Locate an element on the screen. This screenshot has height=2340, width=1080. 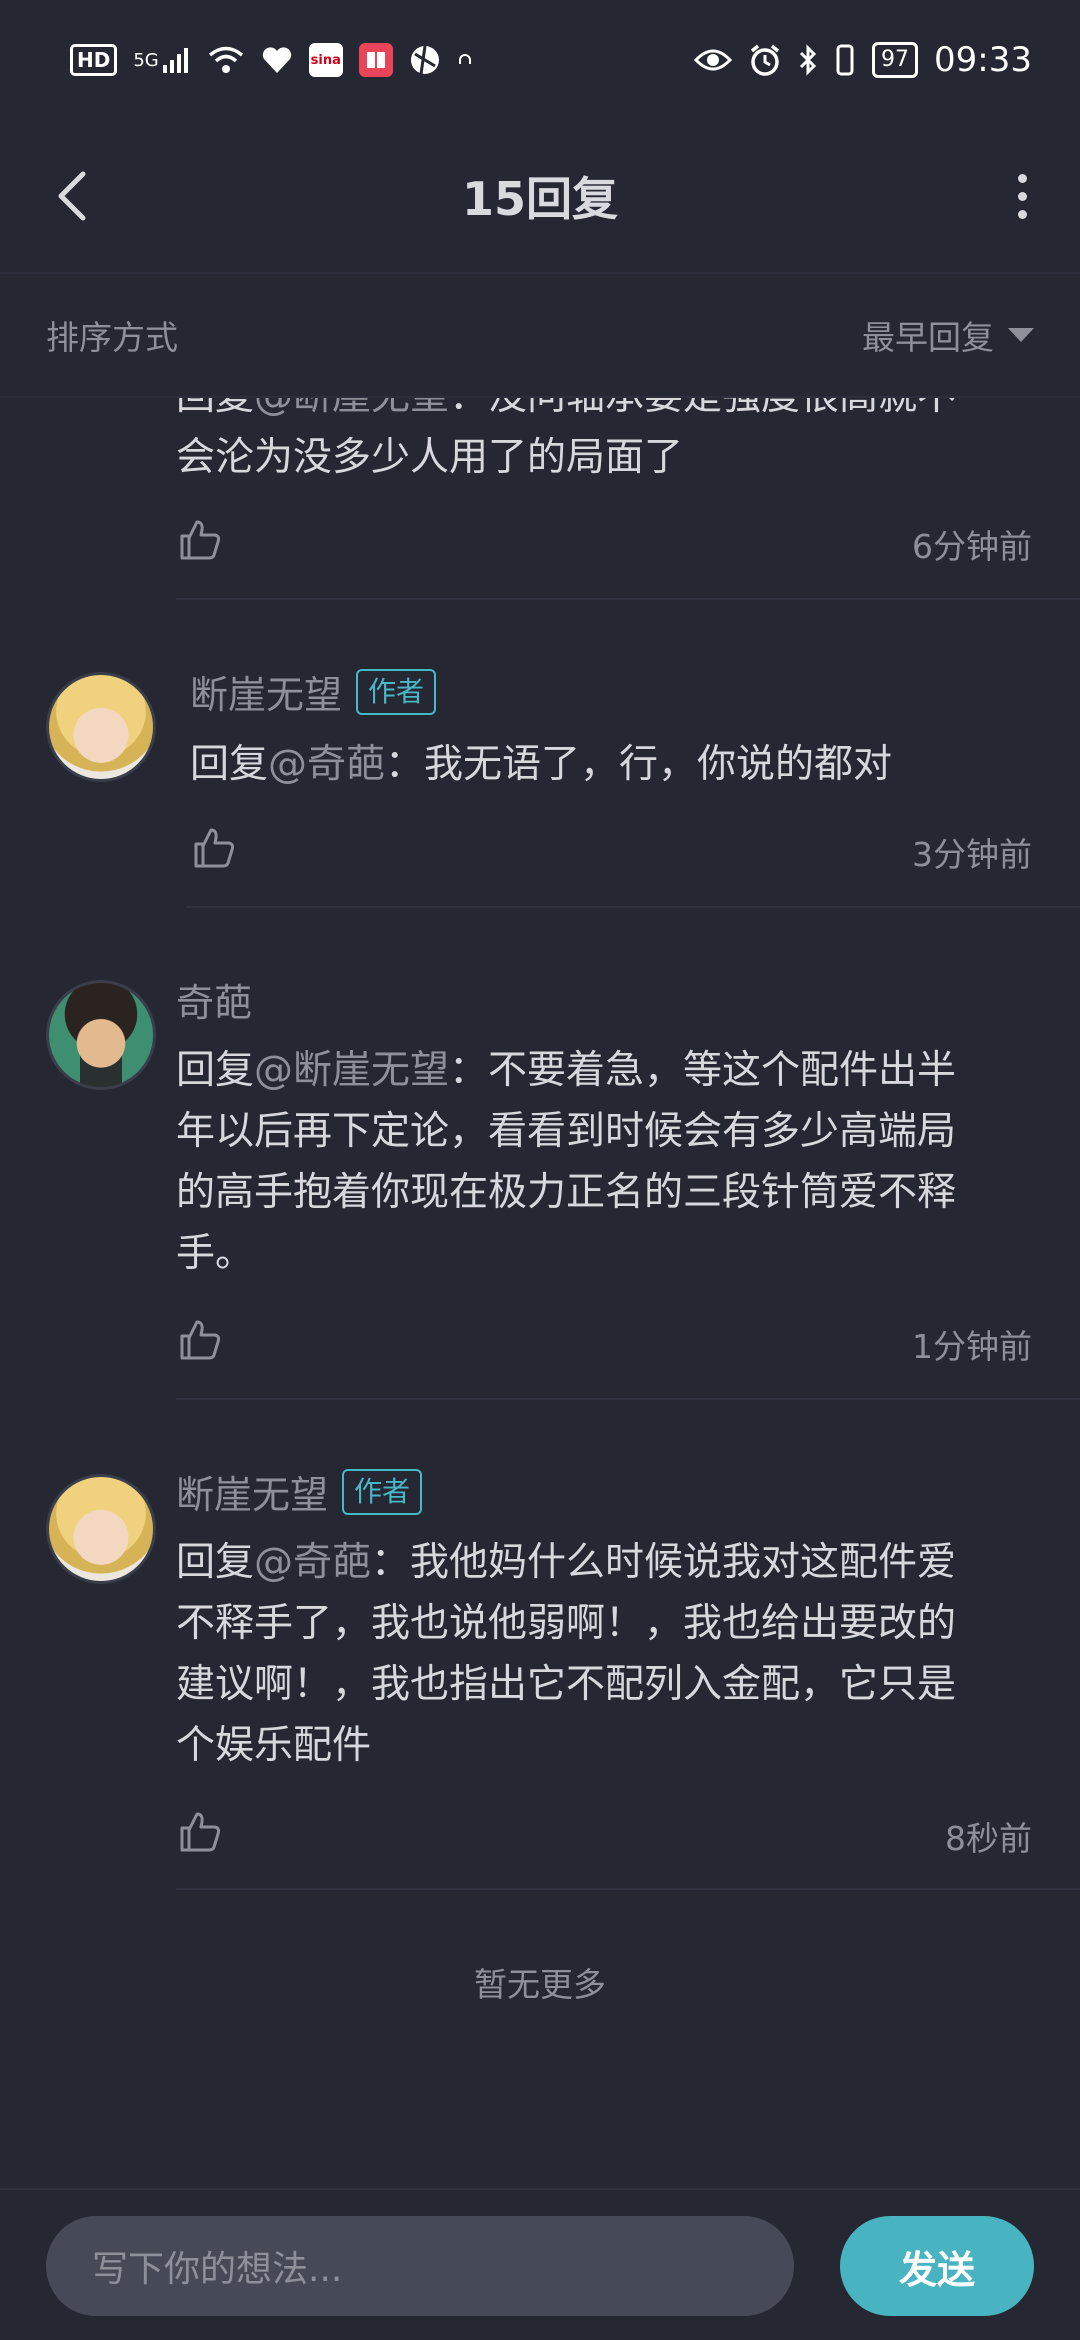
alarm-icon is located at coordinates (765, 60).